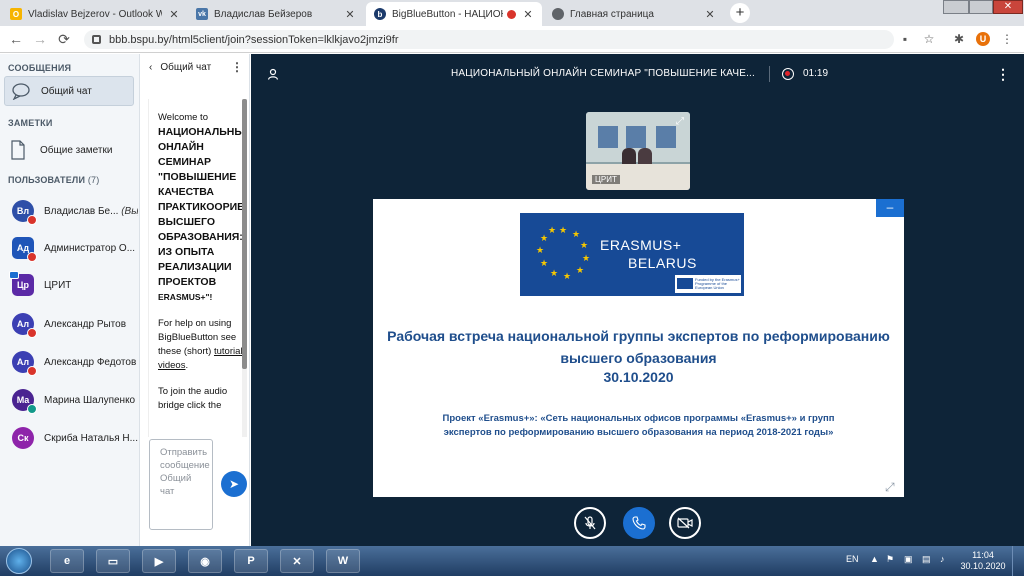  I want to click on tab-vk: vk Владислав Бейзеров ✕, so click(276, 14).